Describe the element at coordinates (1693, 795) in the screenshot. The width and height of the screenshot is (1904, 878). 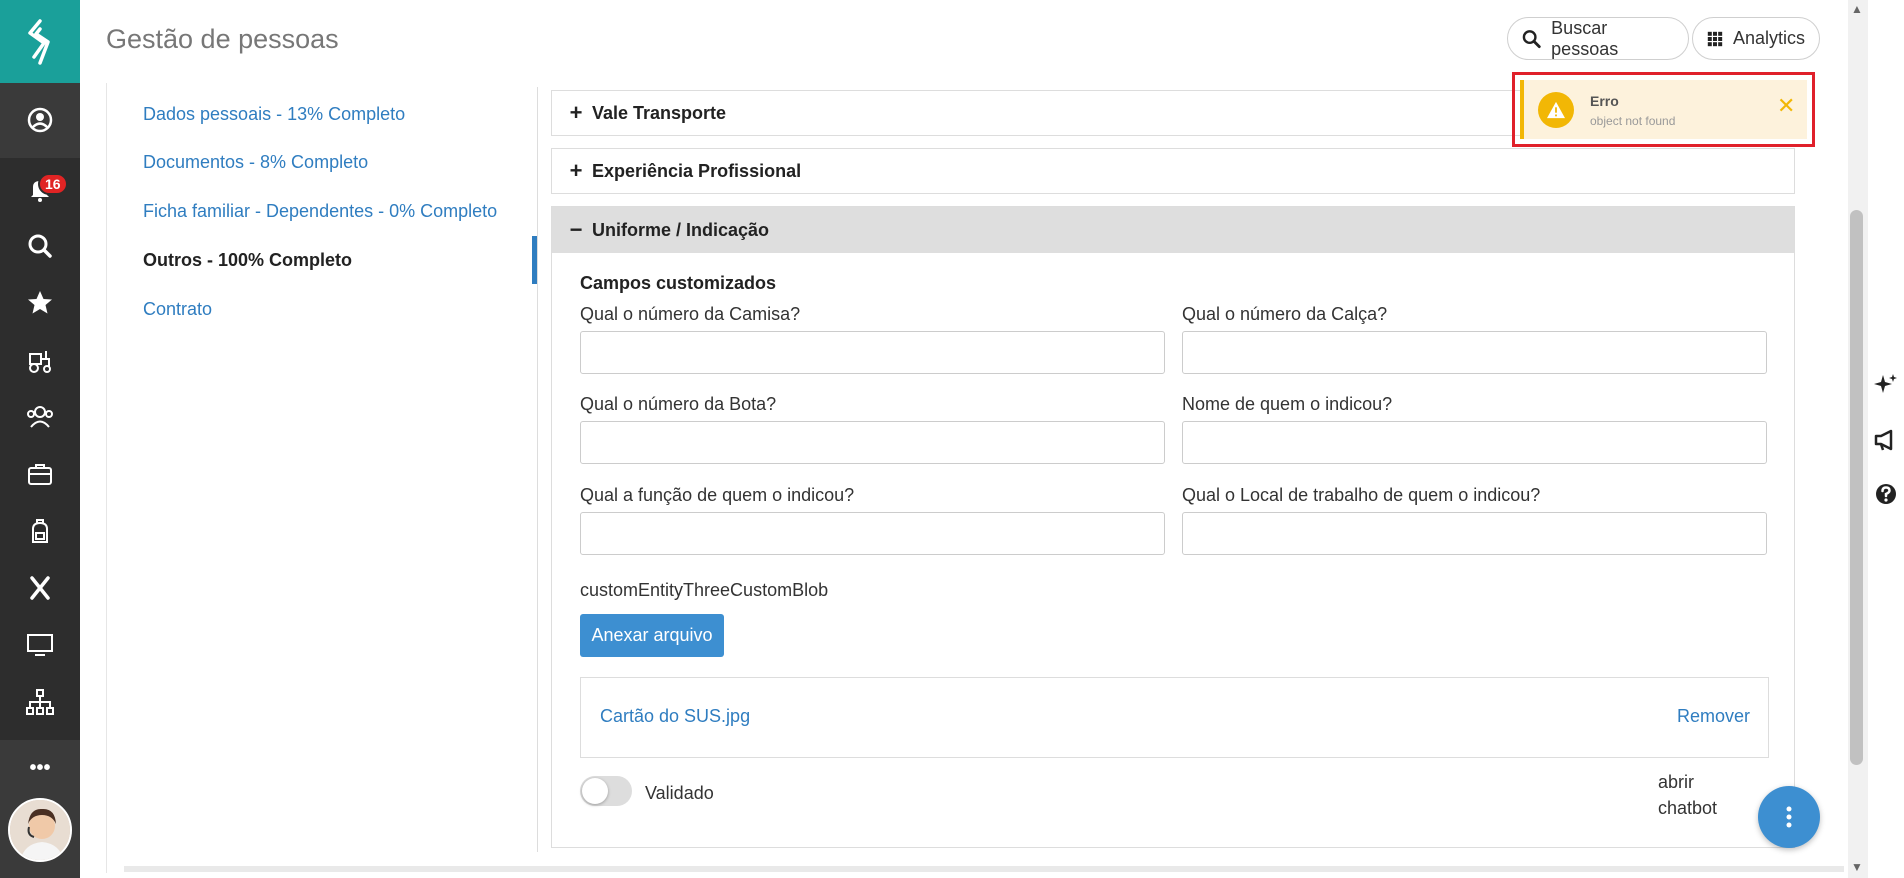
I see `chatbot-image-alt: abrir chatbot` at that location.